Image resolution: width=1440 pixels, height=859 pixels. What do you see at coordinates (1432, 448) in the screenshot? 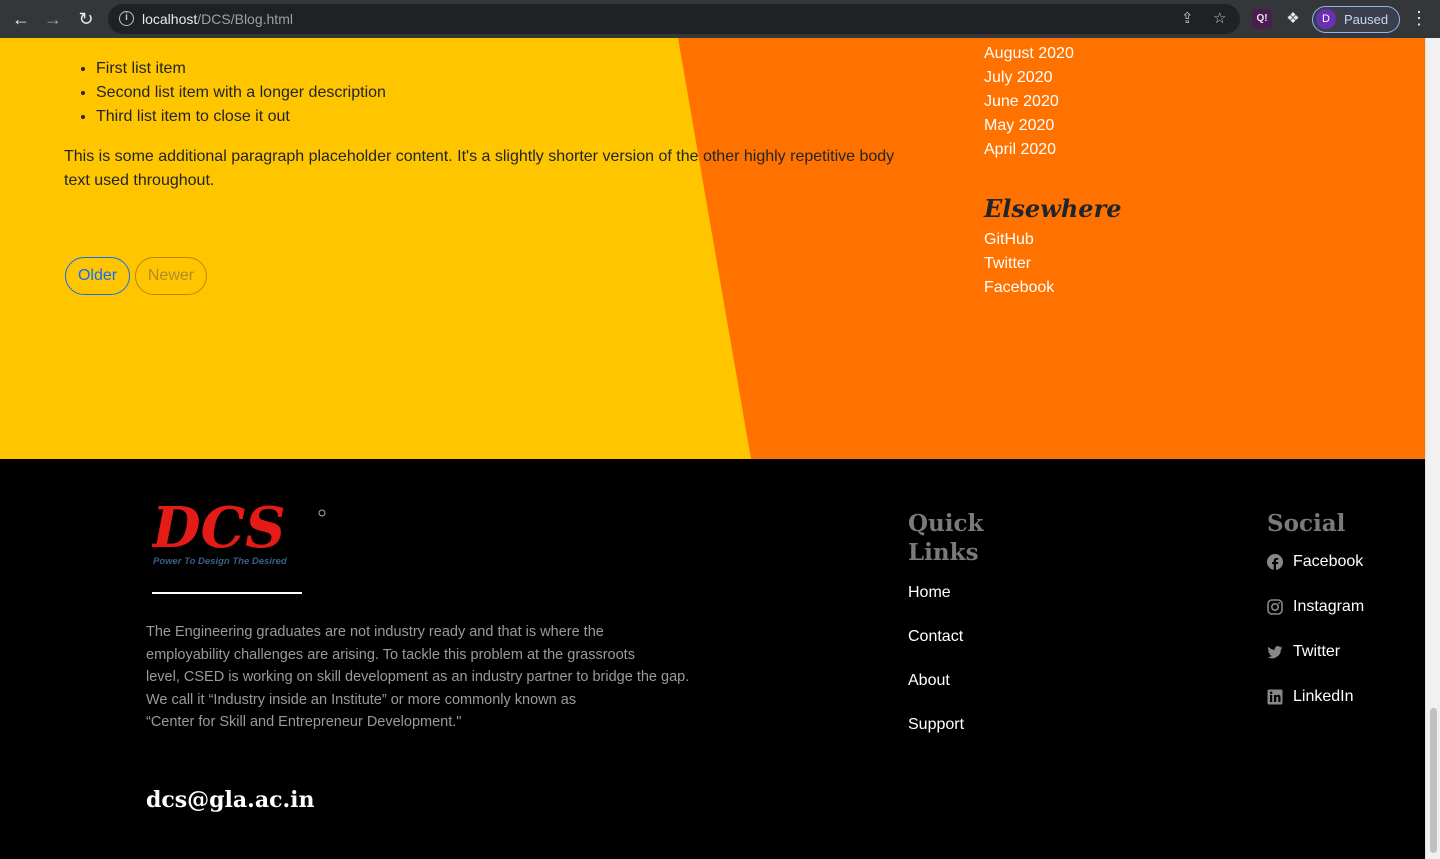
I see `page-scrollbar` at bounding box center [1432, 448].